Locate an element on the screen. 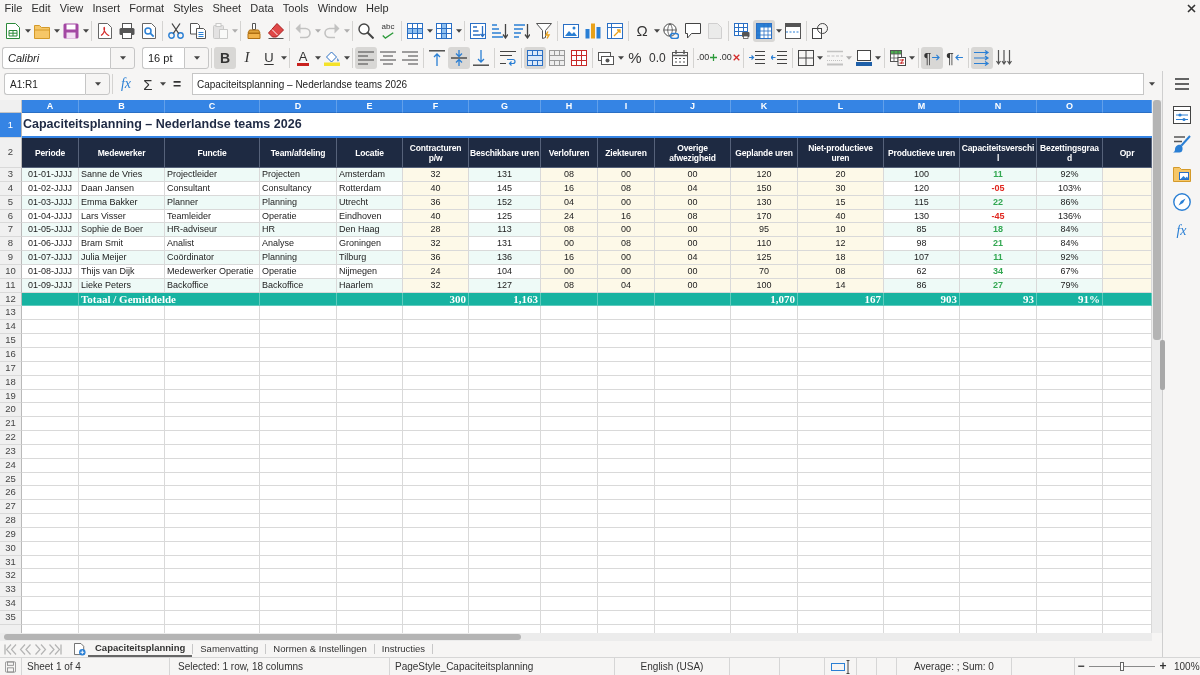  row-header: 35 is located at coordinates (11, 618).